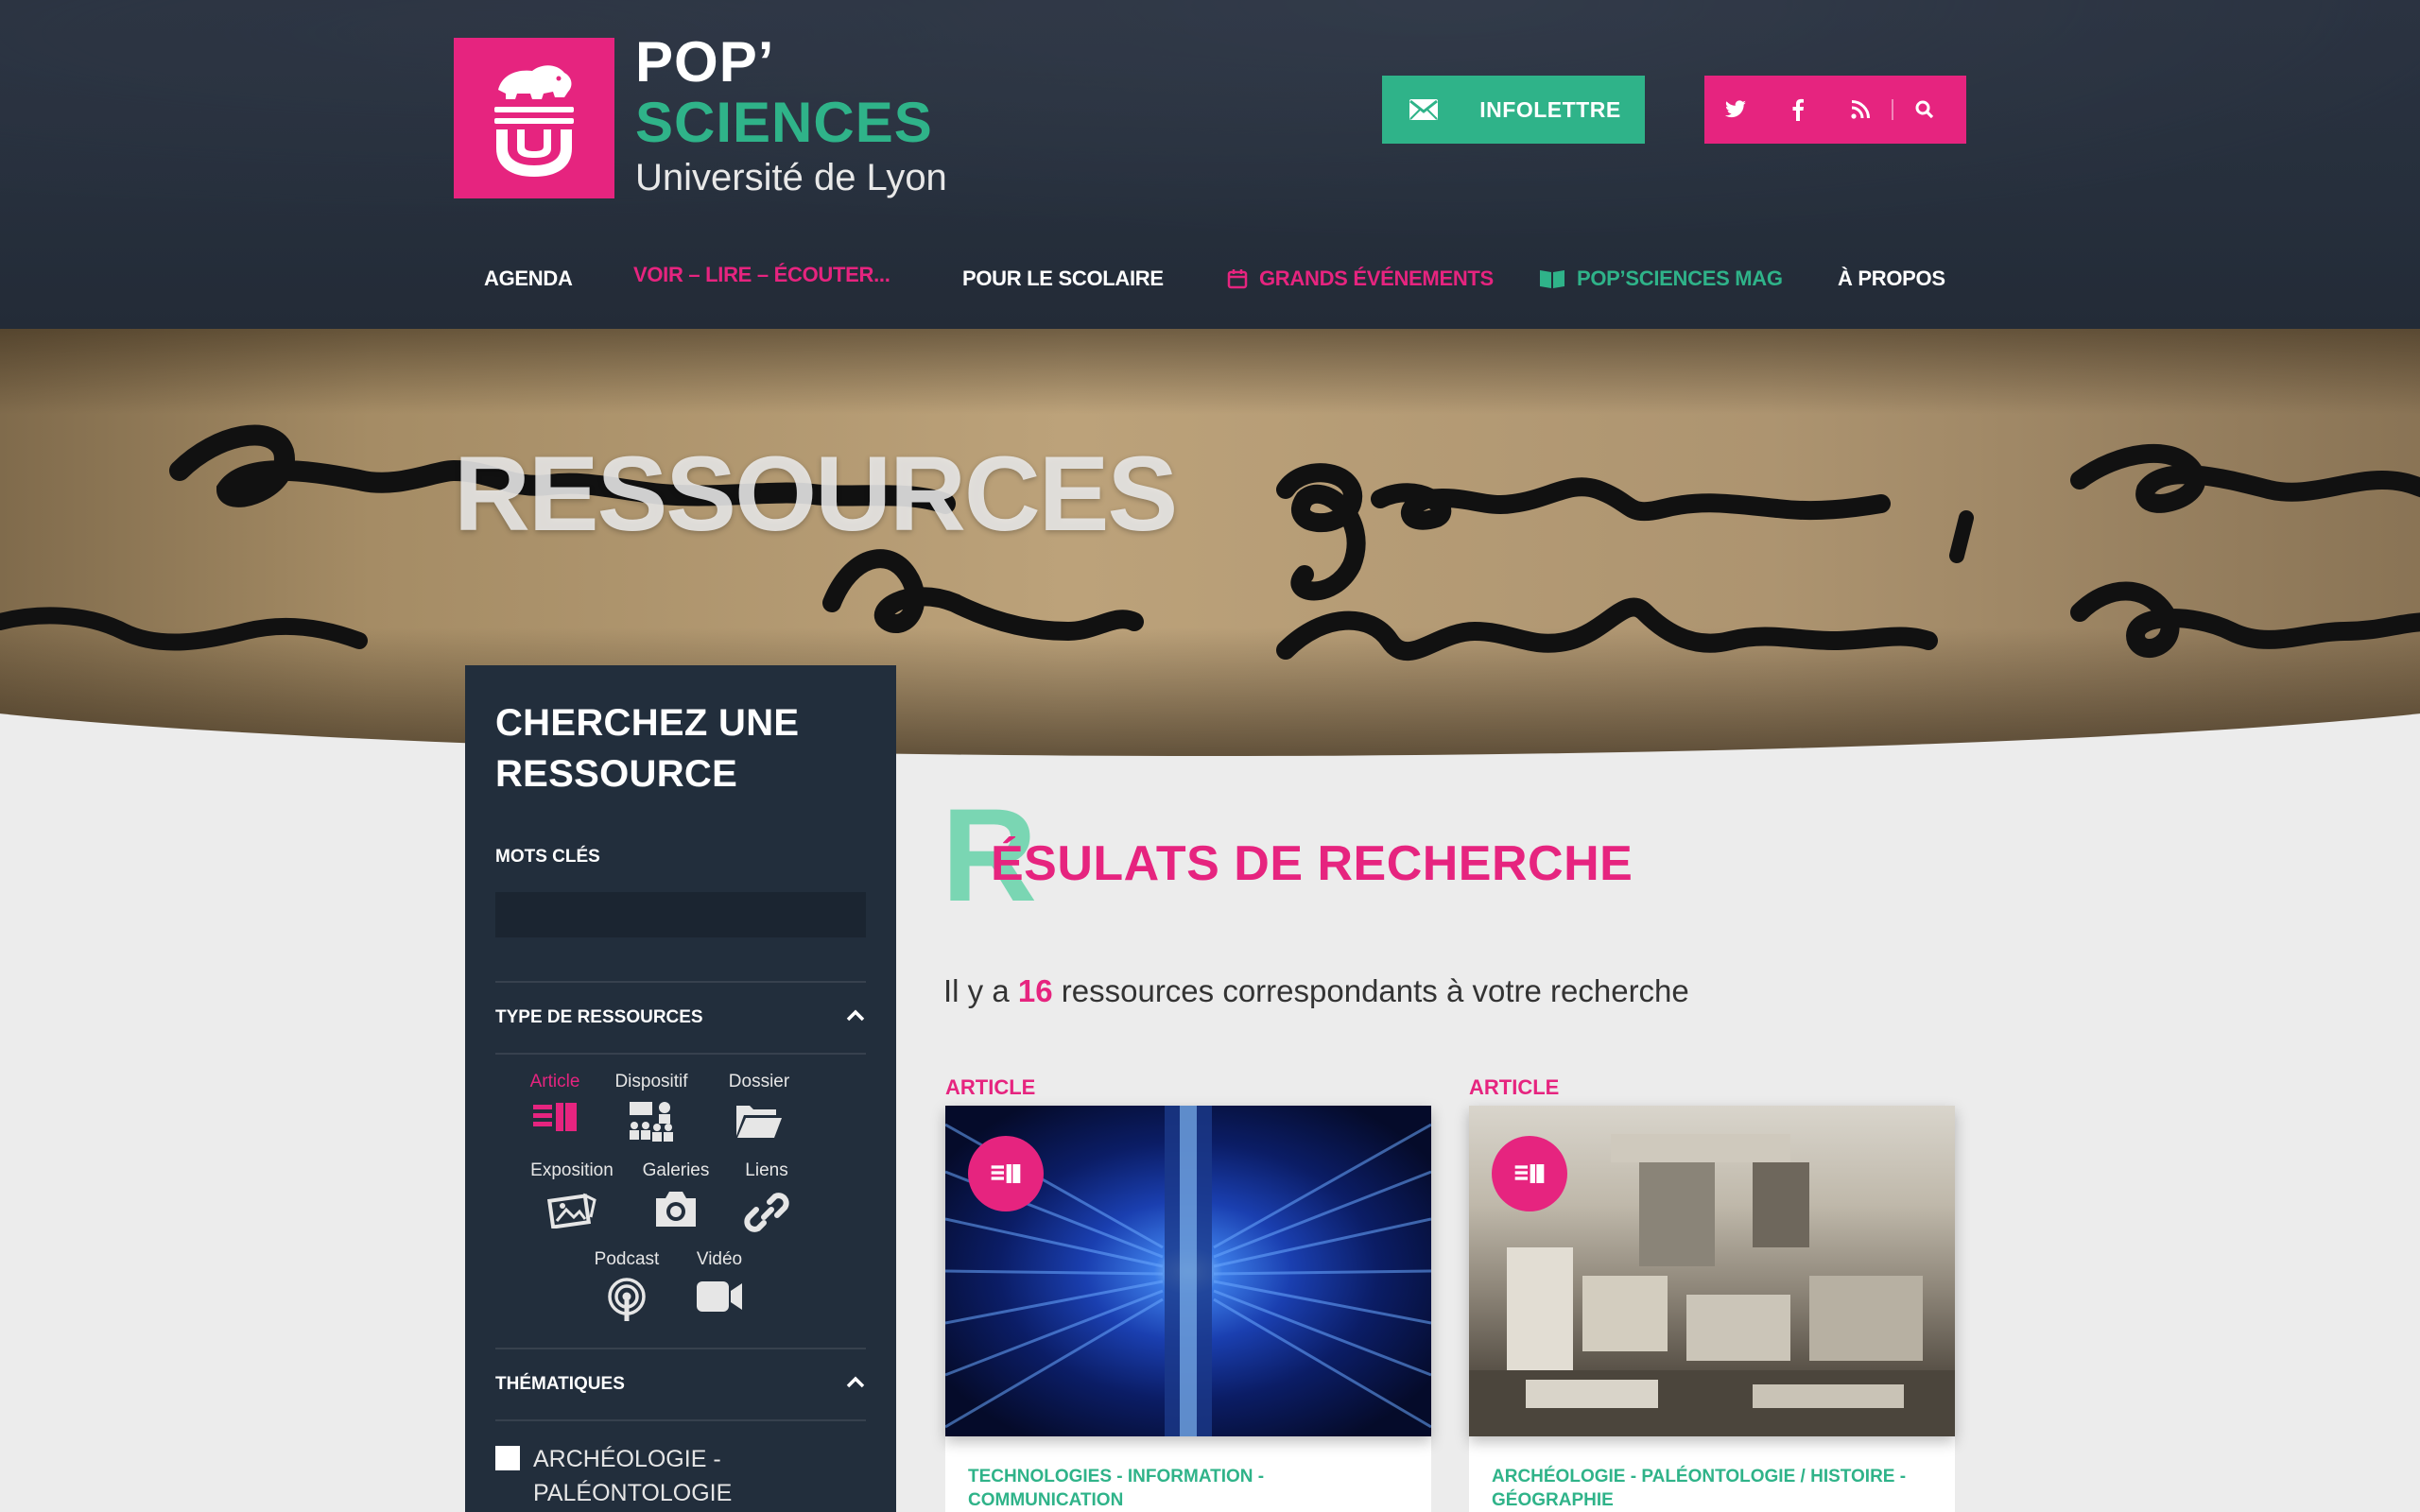 Image resolution: width=2420 pixels, height=1512 pixels. Describe the element at coordinates (676, 1209) in the screenshot. I see `camera-icon` at that location.